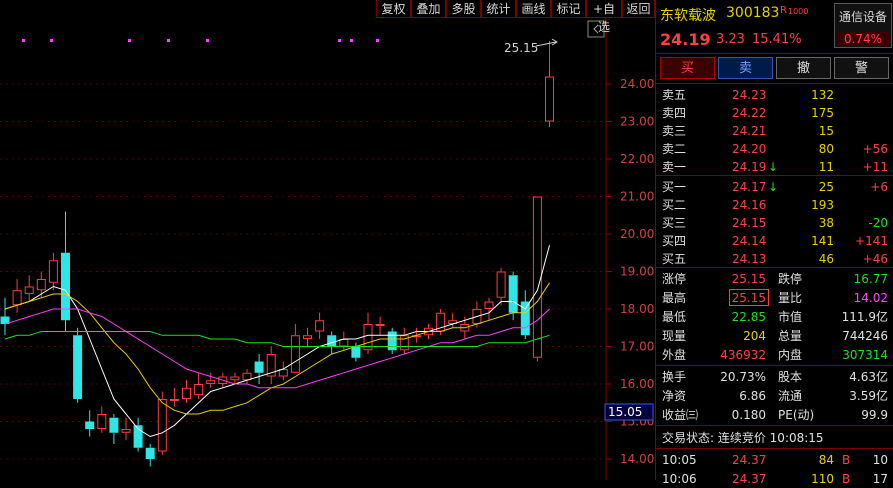  What do you see at coordinates (864, 317) in the screenshot?
I see `stat-value: 111.9亿` at bounding box center [864, 317].